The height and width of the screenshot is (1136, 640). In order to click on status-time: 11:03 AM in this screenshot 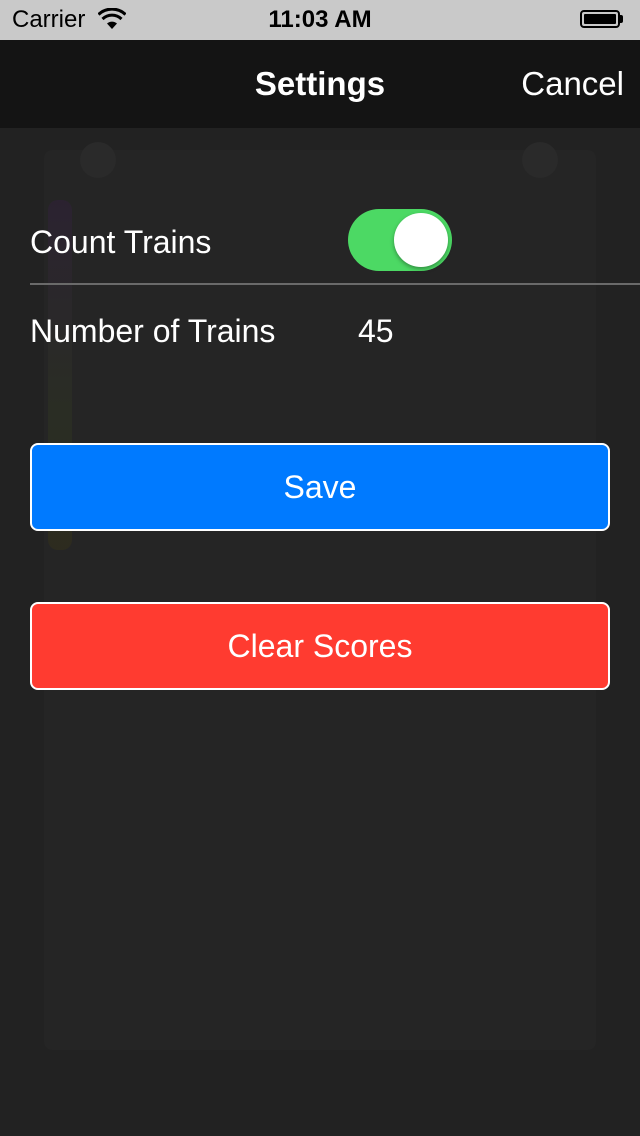, I will do `click(320, 19)`.